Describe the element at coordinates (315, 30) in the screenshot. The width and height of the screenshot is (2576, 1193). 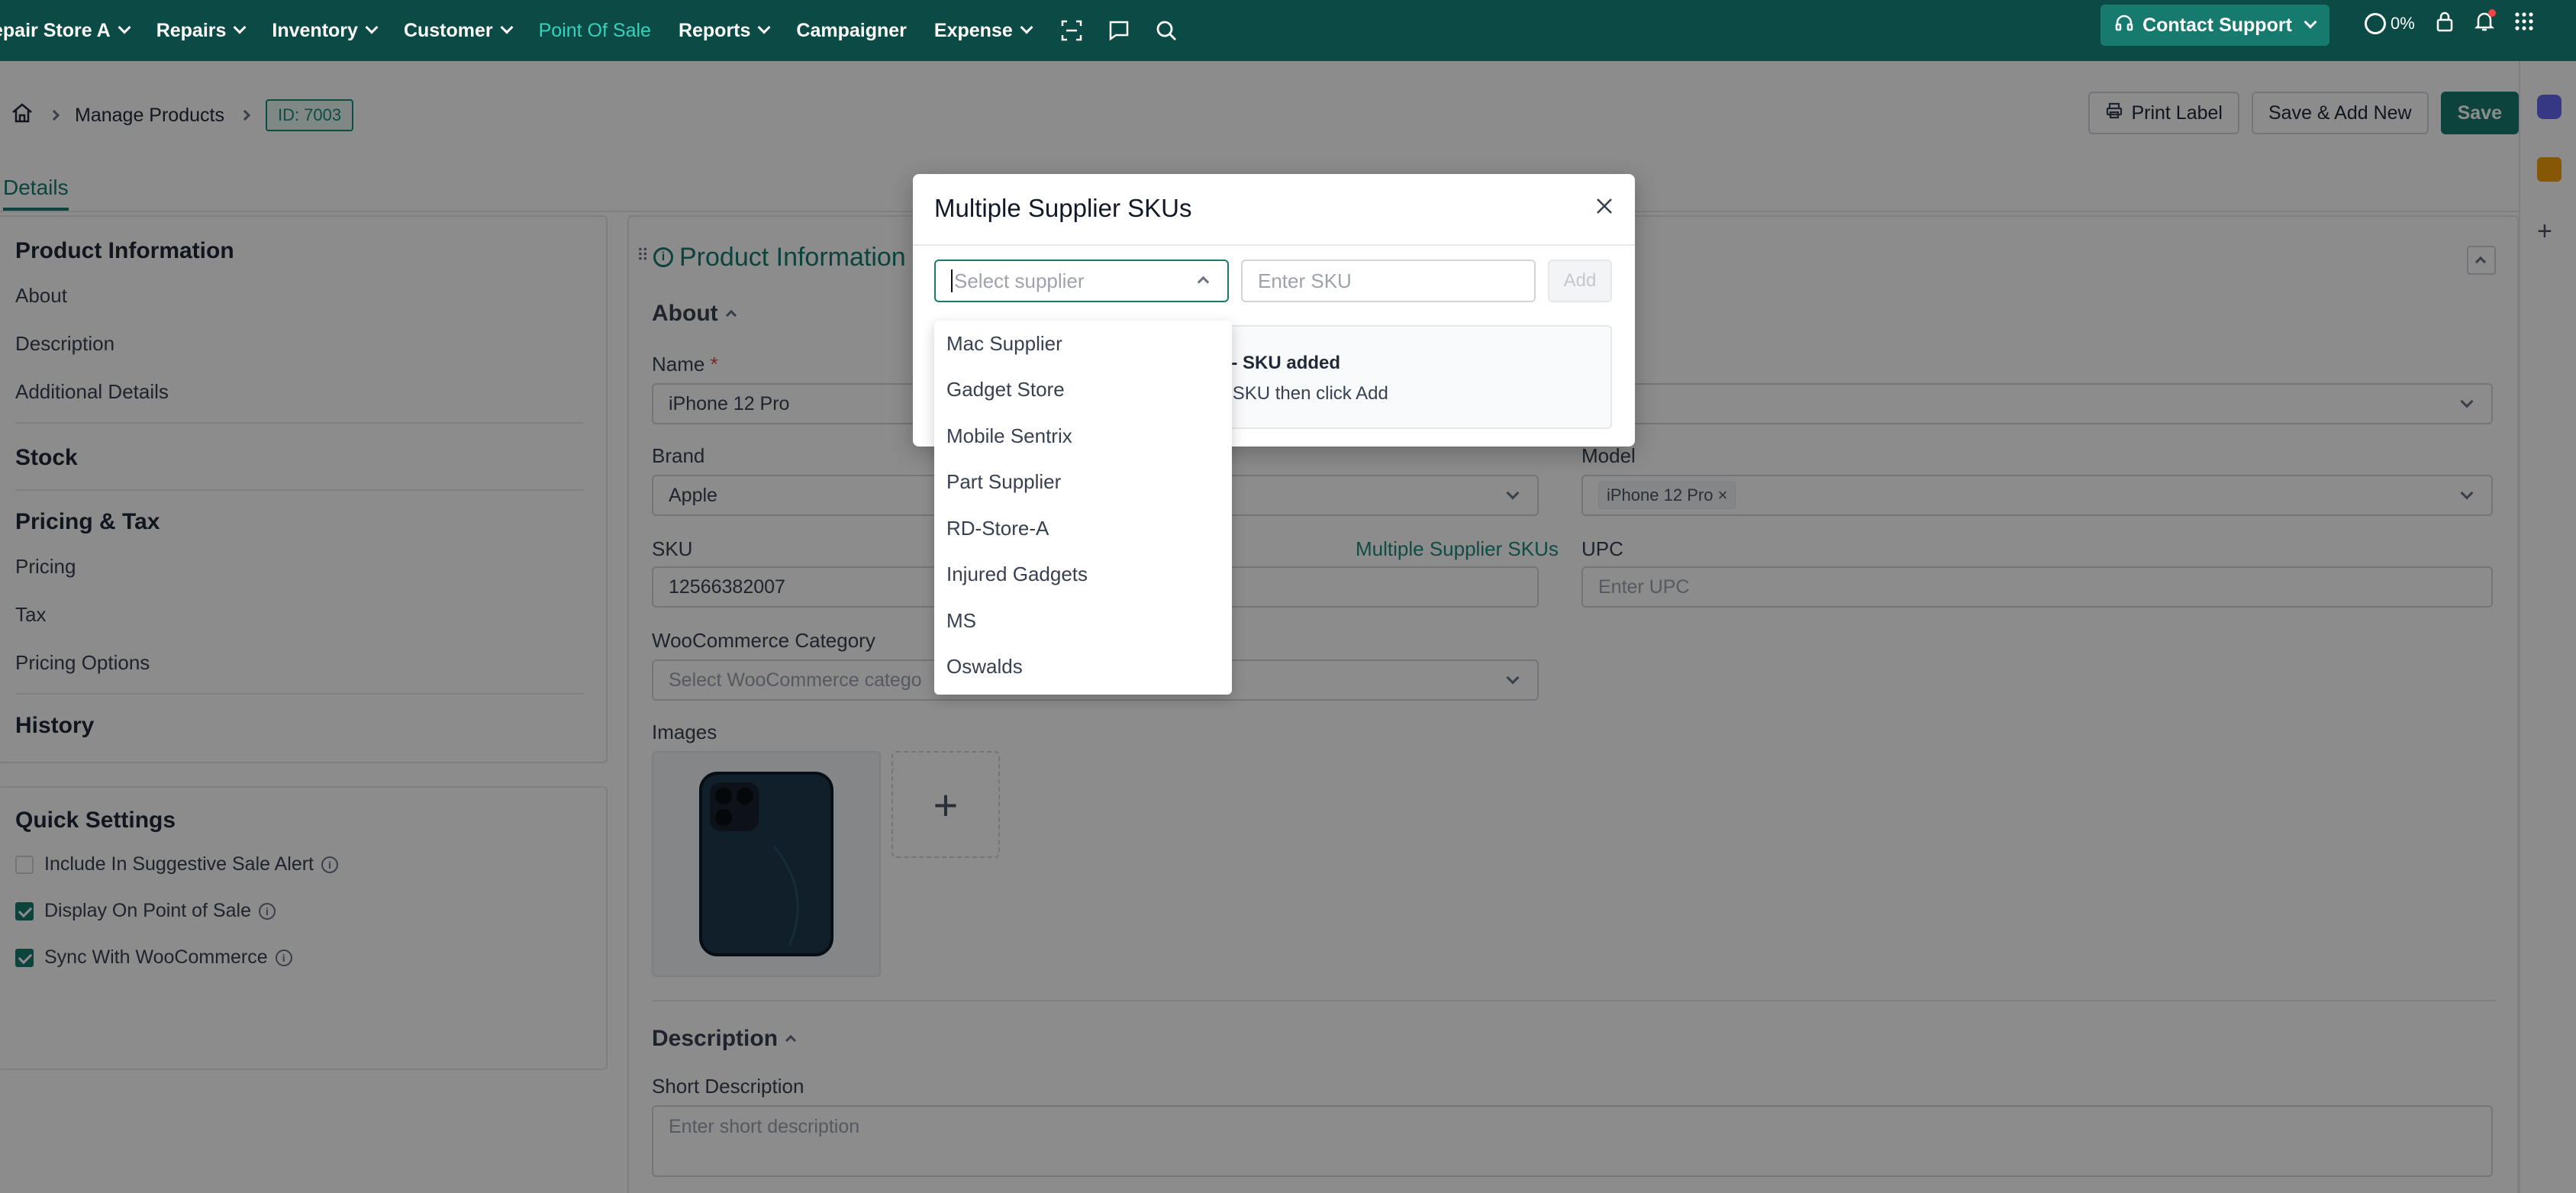
I see `nav-inventory-label: Inventory` at that location.